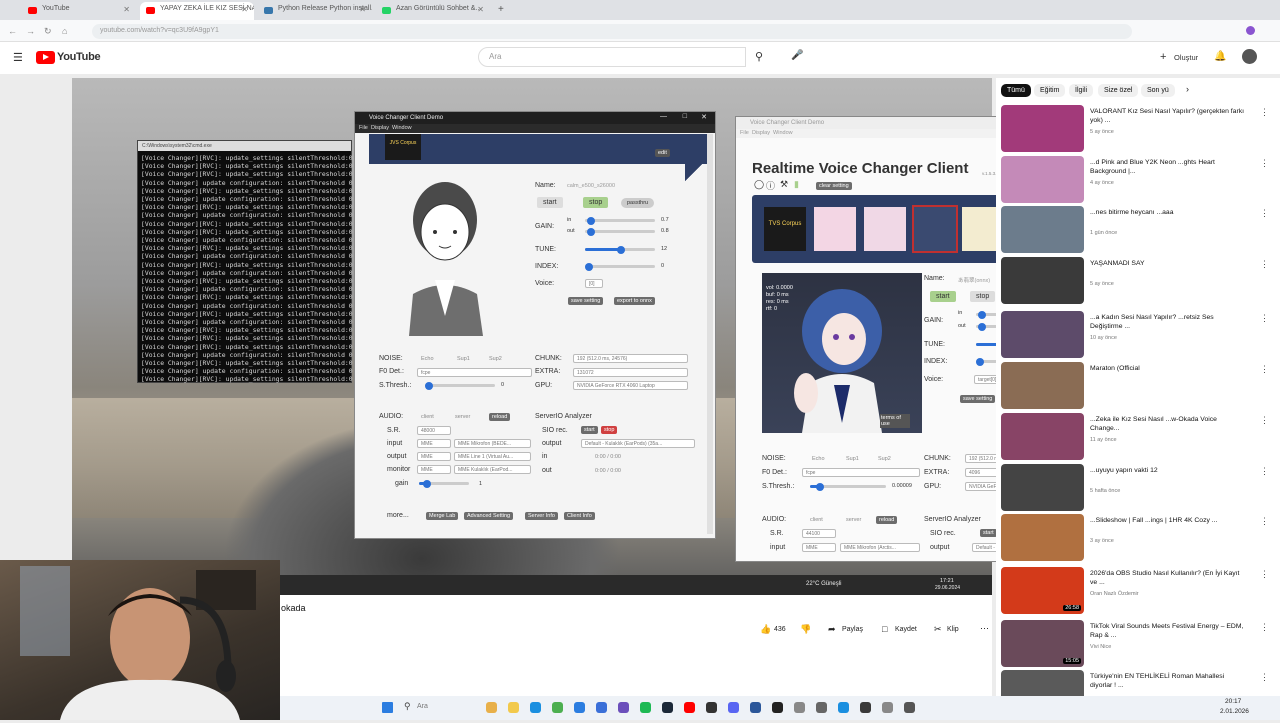  Describe the element at coordinates (799, 707) in the screenshot. I see `taskbar-app-icon` at that location.